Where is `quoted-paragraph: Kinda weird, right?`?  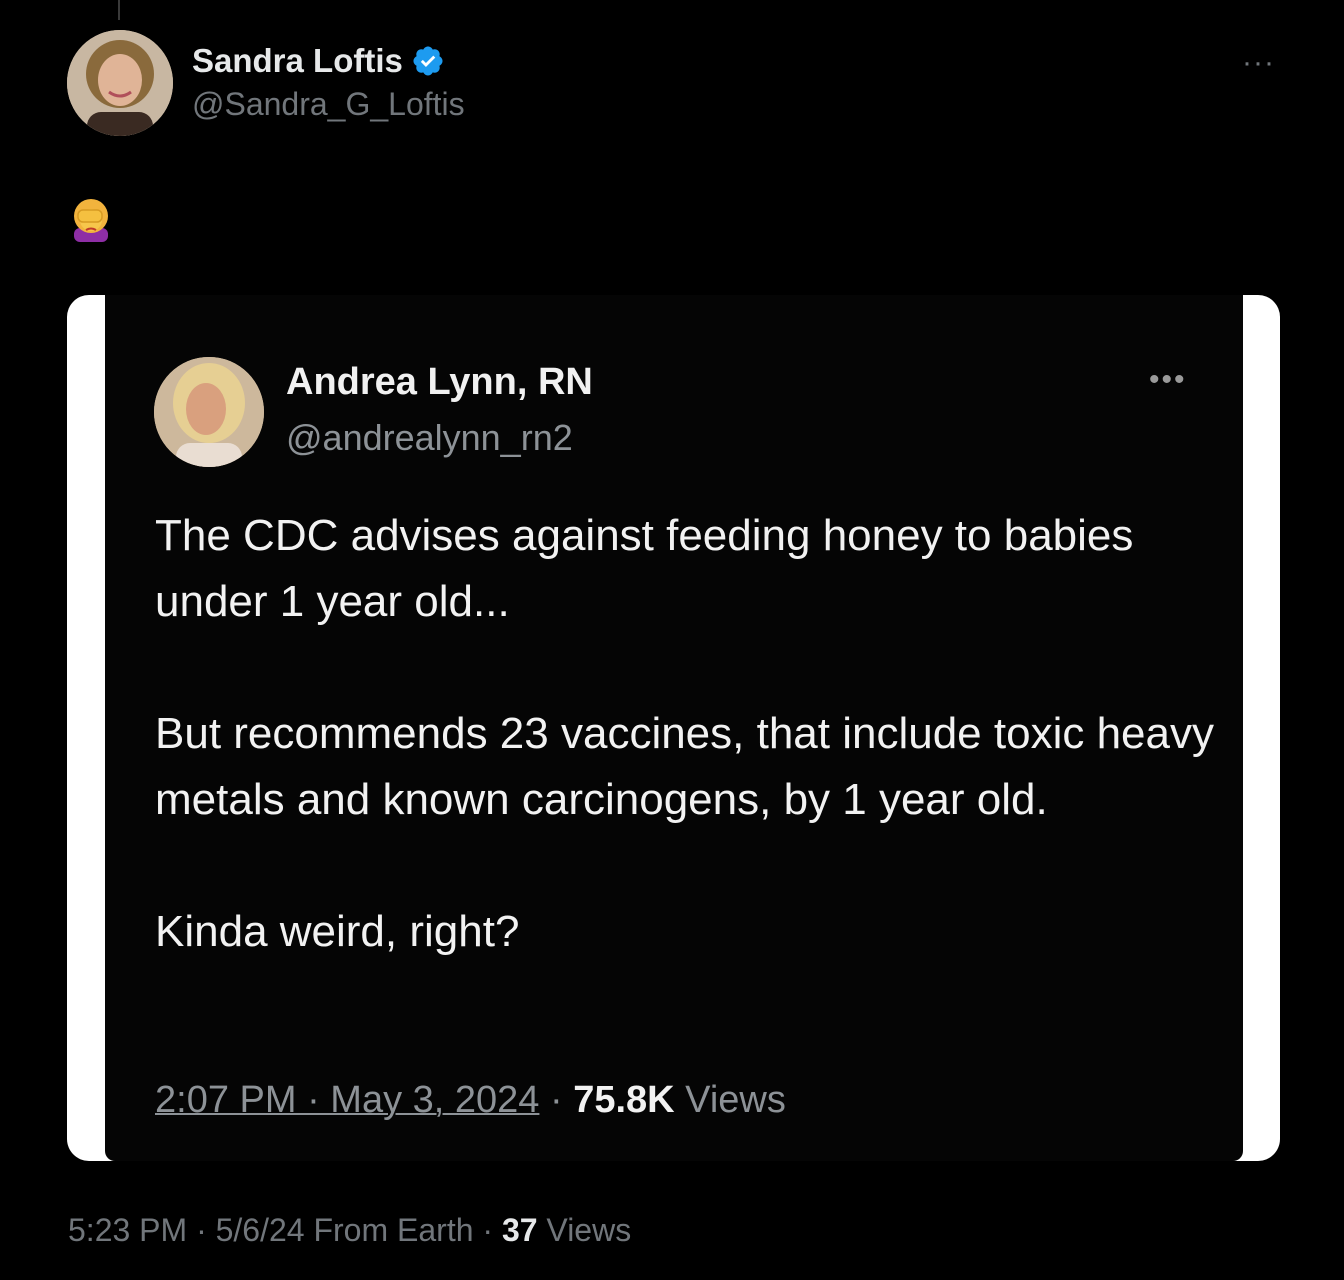
quoted-paragraph: Kinda weird, right? is located at coordinates (337, 931).